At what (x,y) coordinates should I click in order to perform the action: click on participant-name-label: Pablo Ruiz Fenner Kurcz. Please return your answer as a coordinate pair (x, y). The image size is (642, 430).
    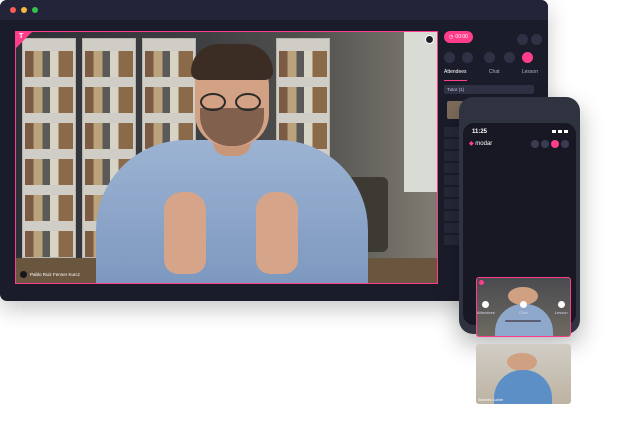
    Looking at the image, I should click on (50, 274).